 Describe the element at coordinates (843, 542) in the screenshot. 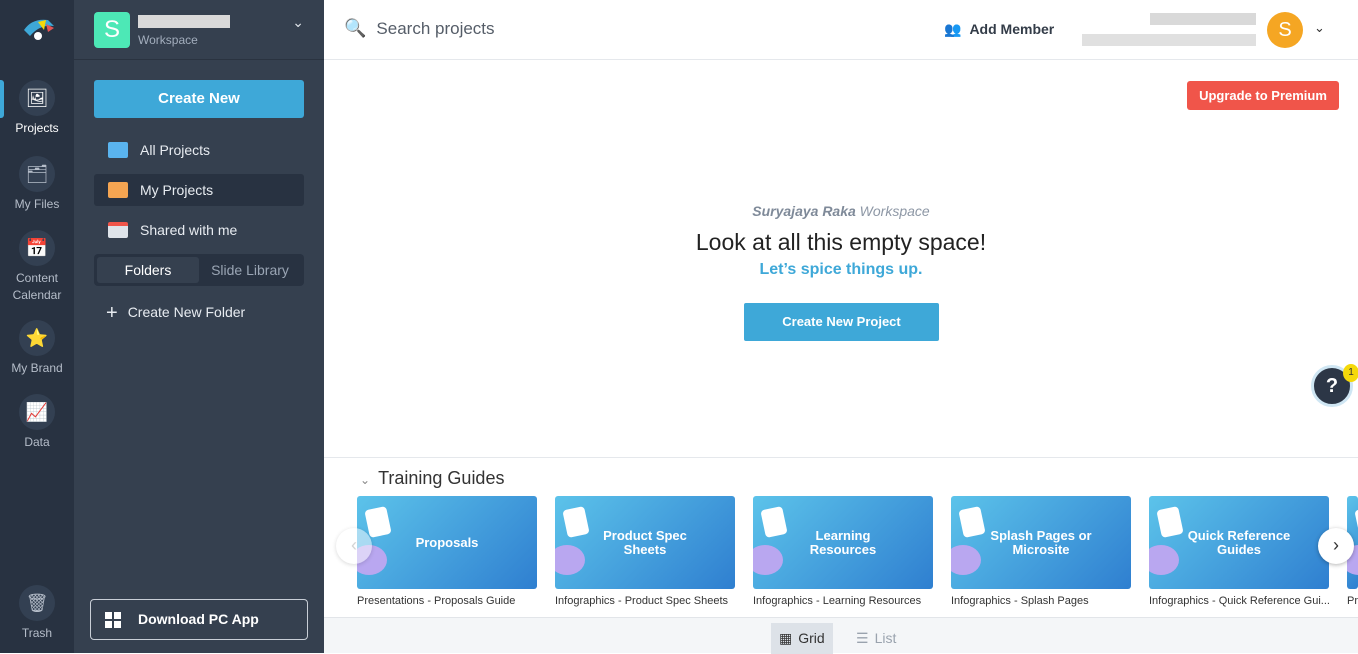

I see `guide-thumbnail: Learning Resources` at that location.